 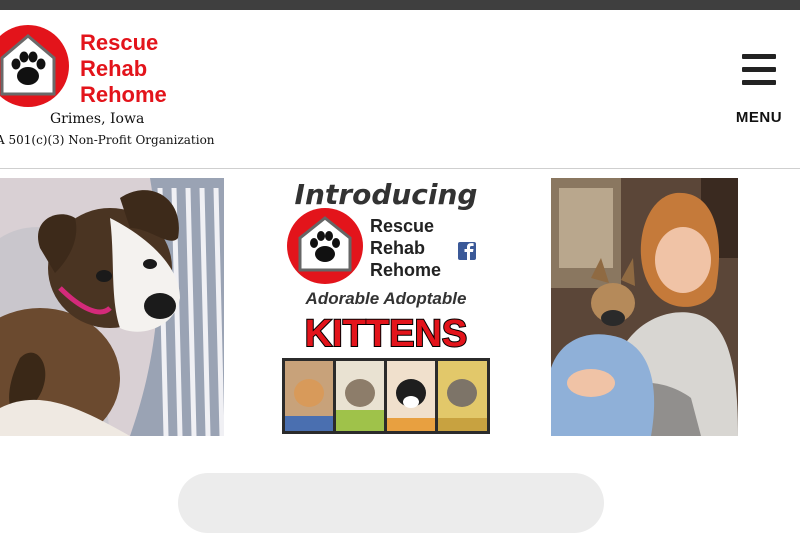 I want to click on promo-brand-rescue: Rescue, so click(x=402, y=226).